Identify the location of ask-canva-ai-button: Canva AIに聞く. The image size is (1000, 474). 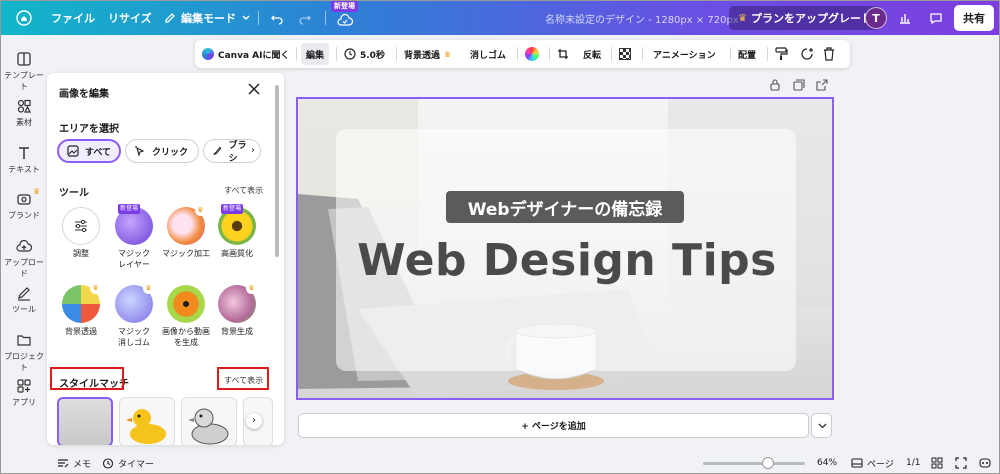
(245, 54).